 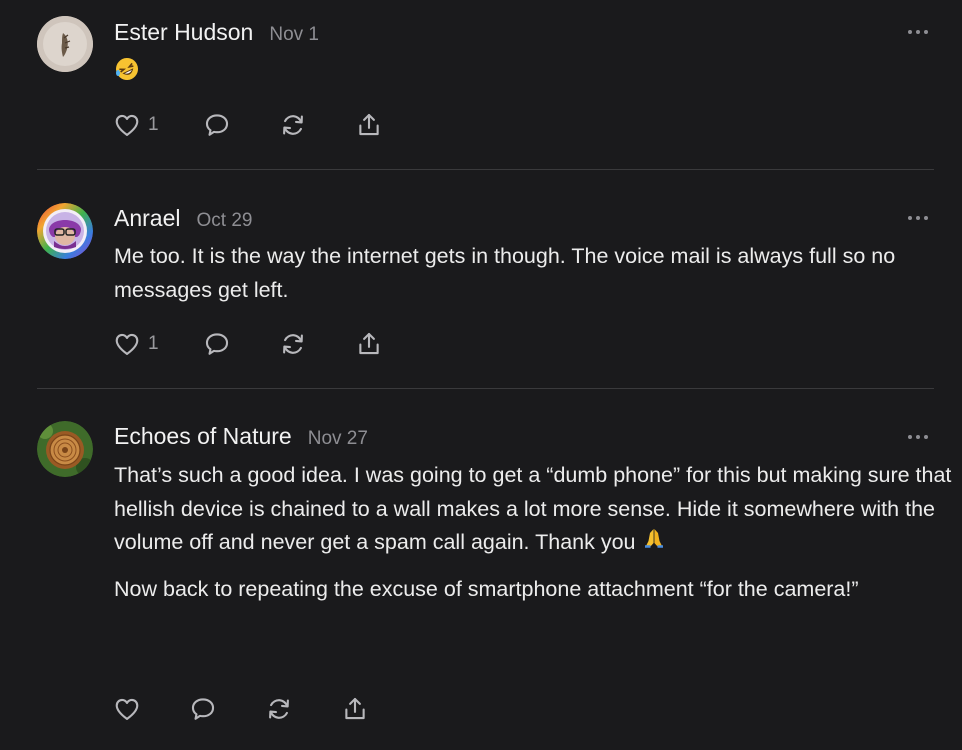 I want to click on comment-date: Nov 27, so click(x=338, y=439).